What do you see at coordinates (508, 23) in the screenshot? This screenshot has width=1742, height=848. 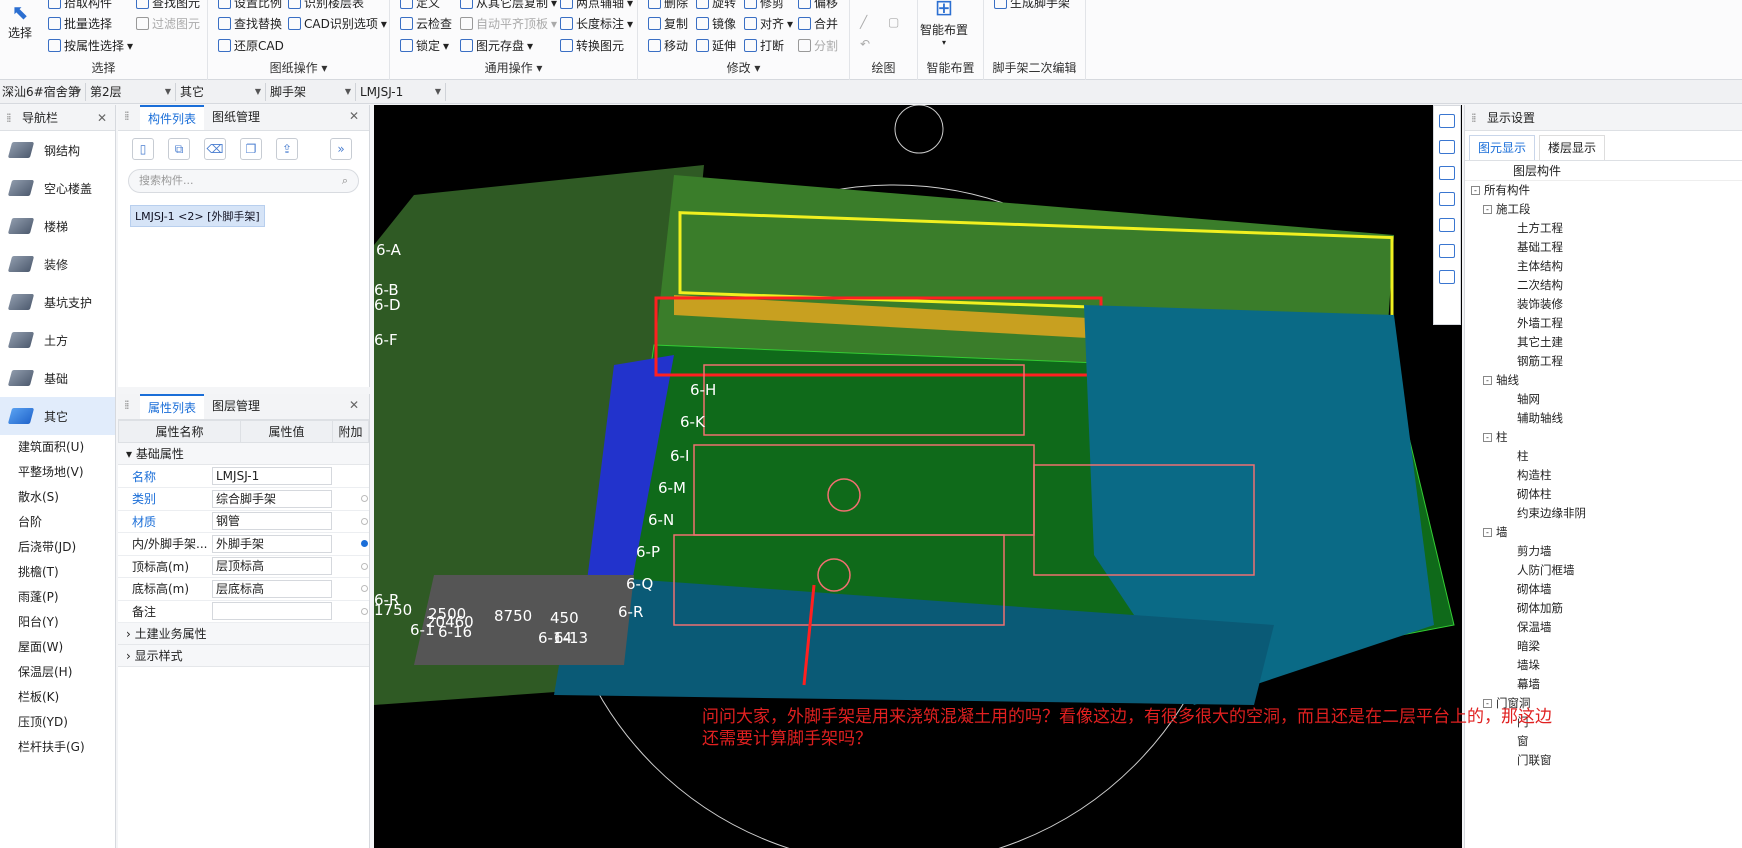 I see `auto-align-slab-button: 自动平齐顶板 ▾` at bounding box center [508, 23].